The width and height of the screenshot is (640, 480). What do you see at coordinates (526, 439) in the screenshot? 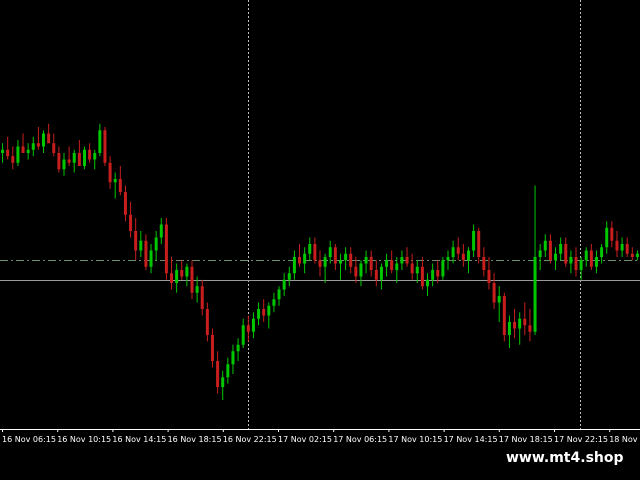
I see `x-tick-label-9: 17 Nov 18:15` at bounding box center [526, 439].